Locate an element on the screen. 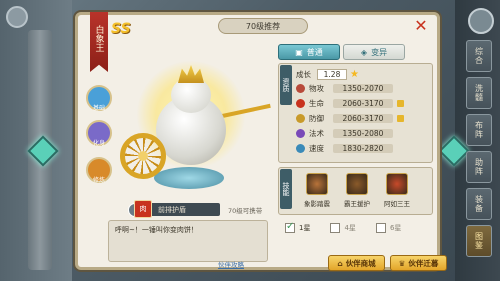 This screenshot has width=500, height=281. stat-value: 1350-2080 is located at coordinates (363, 133).